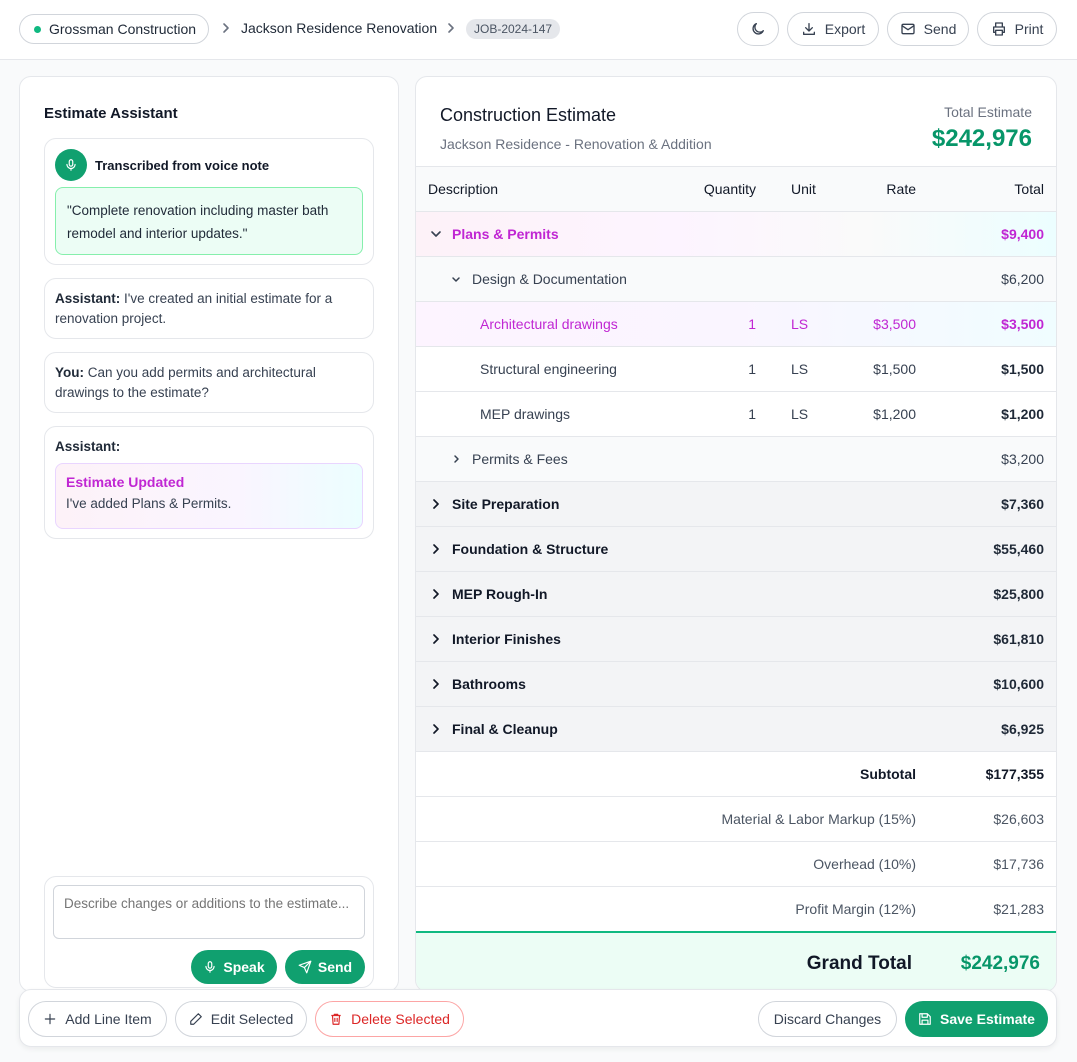 This screenshot has height=1062, width=1077. I want to click on category-label: Foundation & Structure, so click(530, 549).